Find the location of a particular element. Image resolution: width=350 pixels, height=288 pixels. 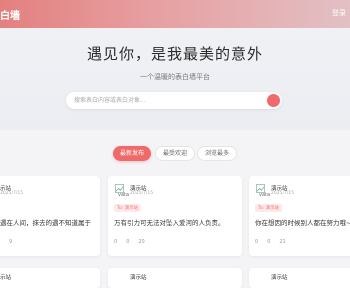

tab-latest: 最新发布 is located at coordinates (132, 153).